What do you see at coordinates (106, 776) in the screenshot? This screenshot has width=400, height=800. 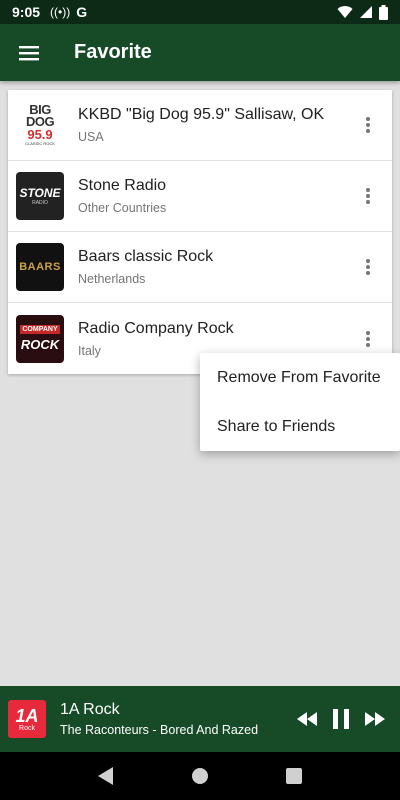 I see `back-icon` at bounding box center [106, 776].